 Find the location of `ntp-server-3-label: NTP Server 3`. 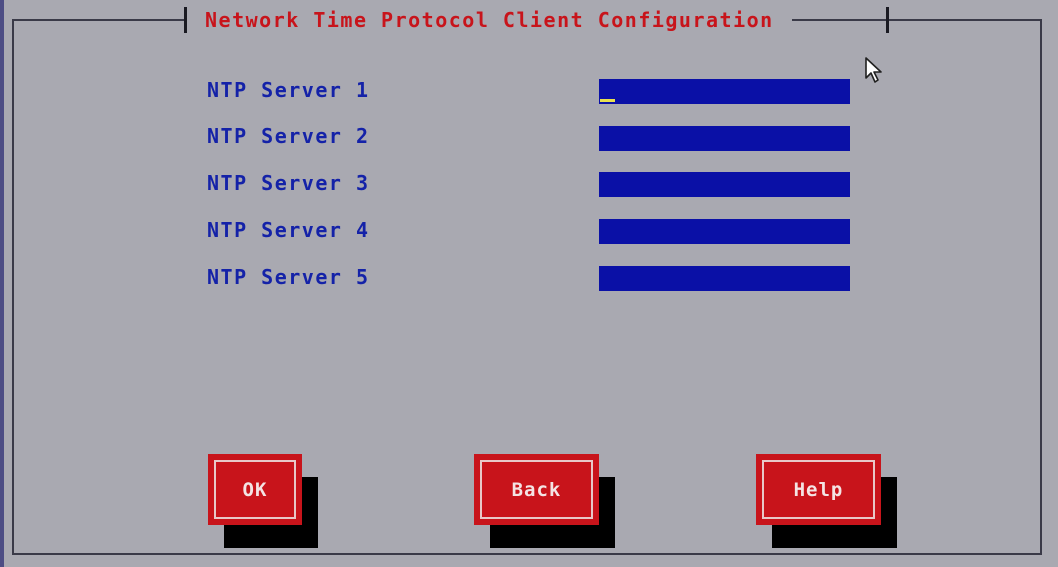

ntp-server-3-label: NTP Server 3 is located at coordinates (288, 183).